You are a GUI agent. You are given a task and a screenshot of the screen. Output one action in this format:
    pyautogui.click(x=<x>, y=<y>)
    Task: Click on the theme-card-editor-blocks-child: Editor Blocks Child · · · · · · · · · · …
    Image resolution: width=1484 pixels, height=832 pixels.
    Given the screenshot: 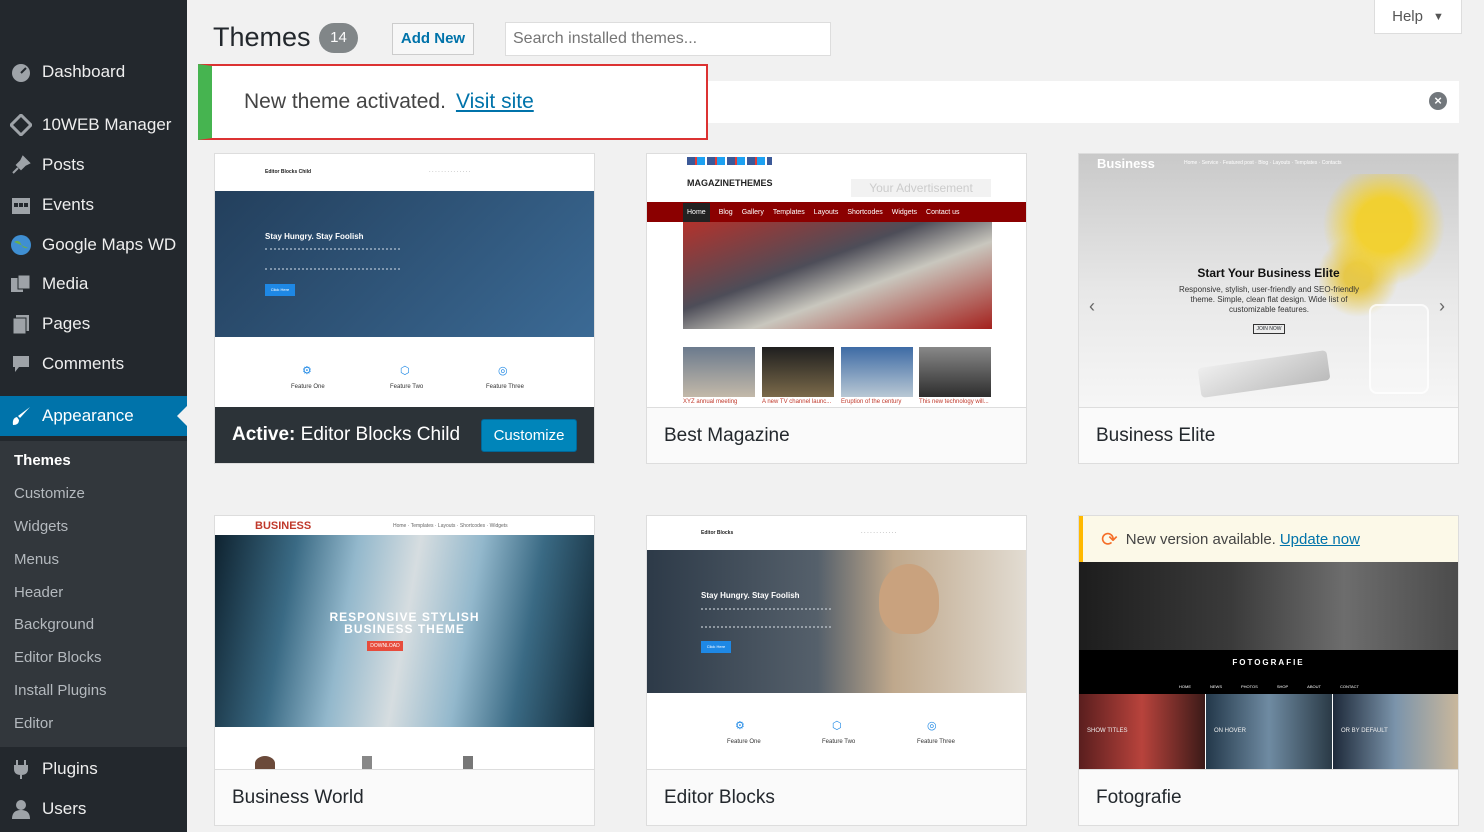 What is the action you would take?
    pyautogui.click(x=404, y=308)
    